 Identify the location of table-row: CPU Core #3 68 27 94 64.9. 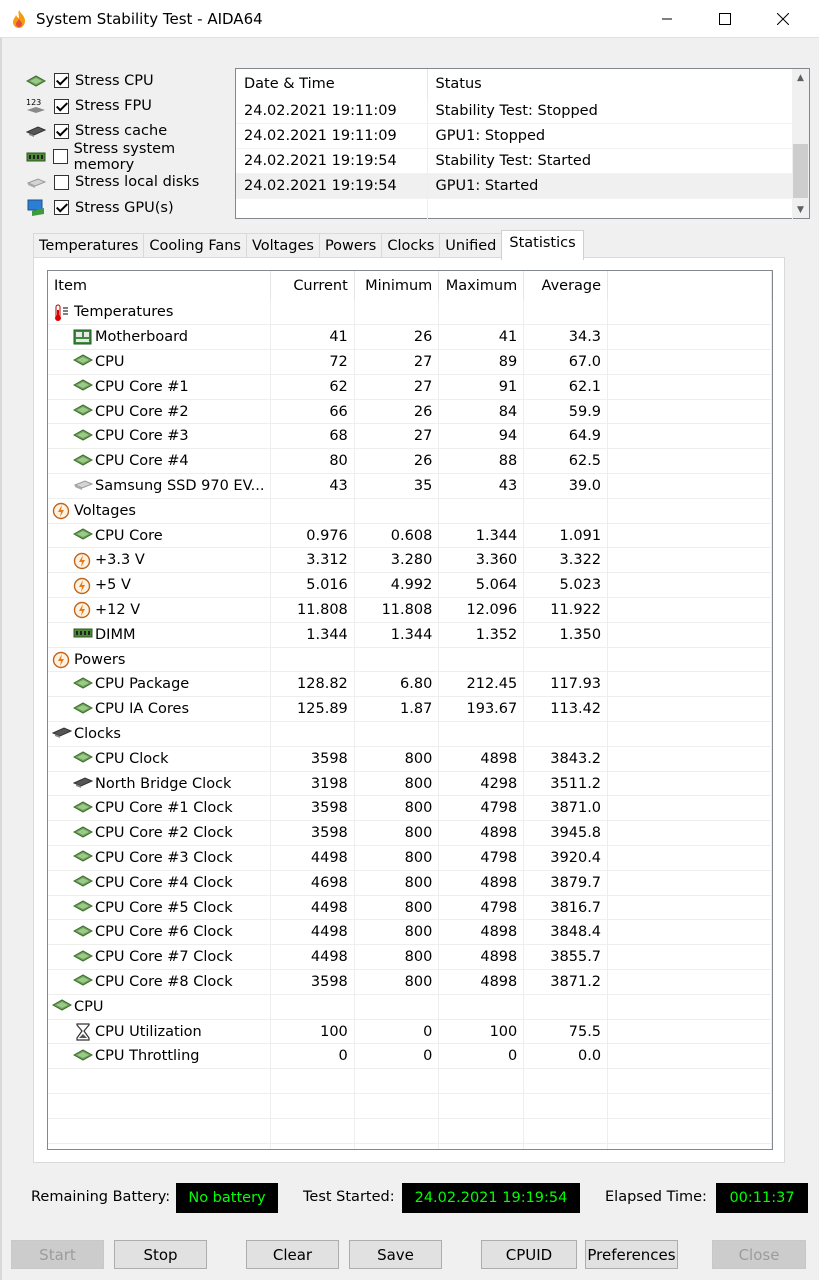
(410, 436).